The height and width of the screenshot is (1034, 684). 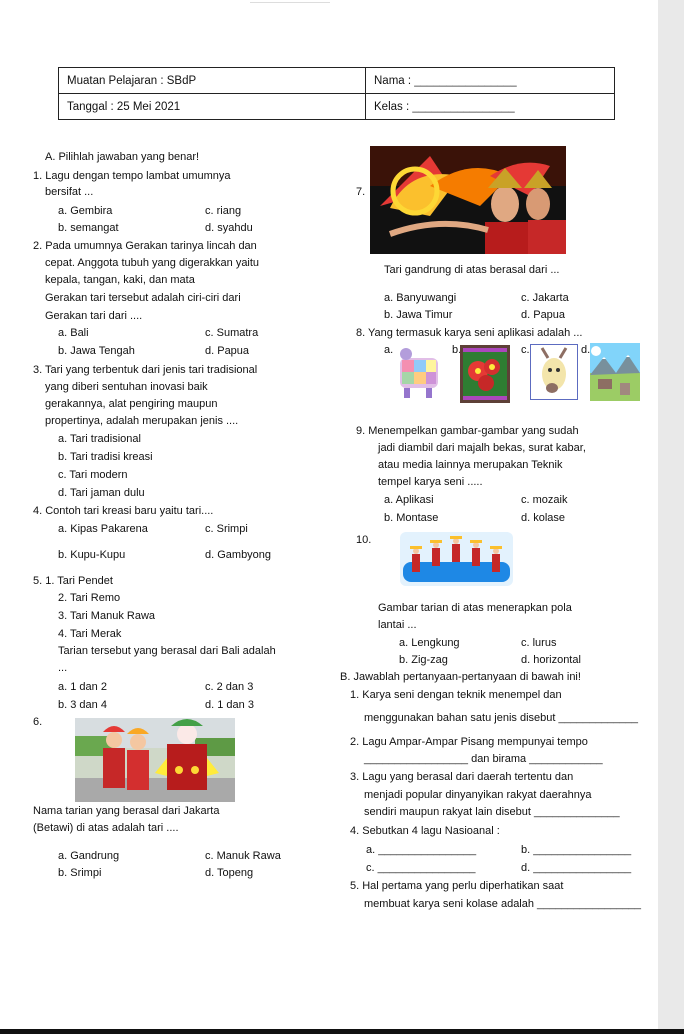 I want to click on q1-option-c: c. riang, so click(x=223, y=211).